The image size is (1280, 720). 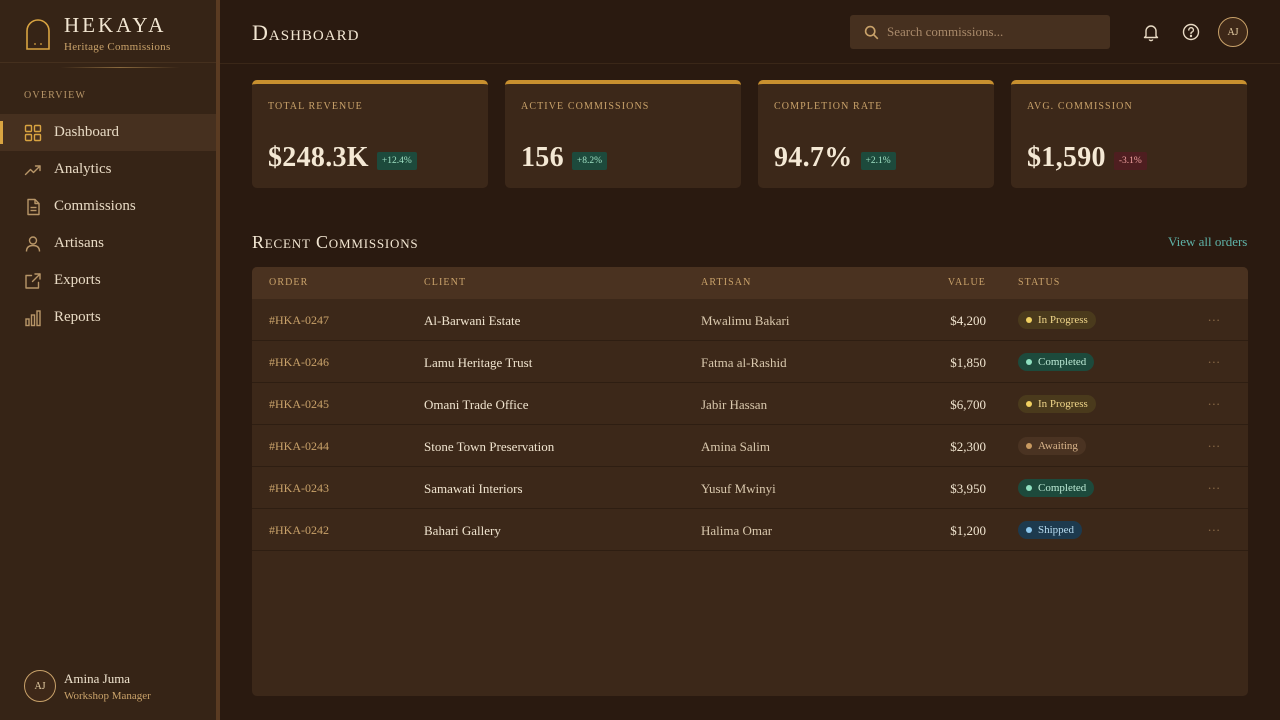 I want to click on sidebar-item-label: Reports, so click(x=77, y=317).